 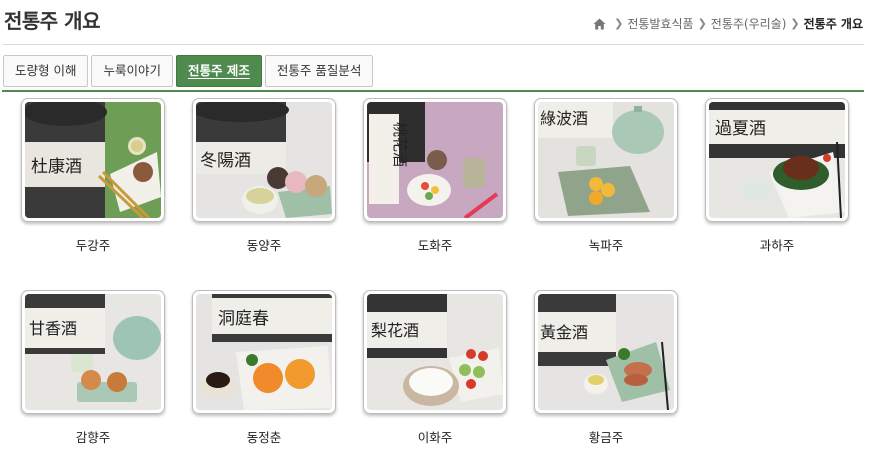 What do you see at coordinates (93, 244) in the screenshot?
I see `liquor-name: 두강주` at bounding box center [93, 244].